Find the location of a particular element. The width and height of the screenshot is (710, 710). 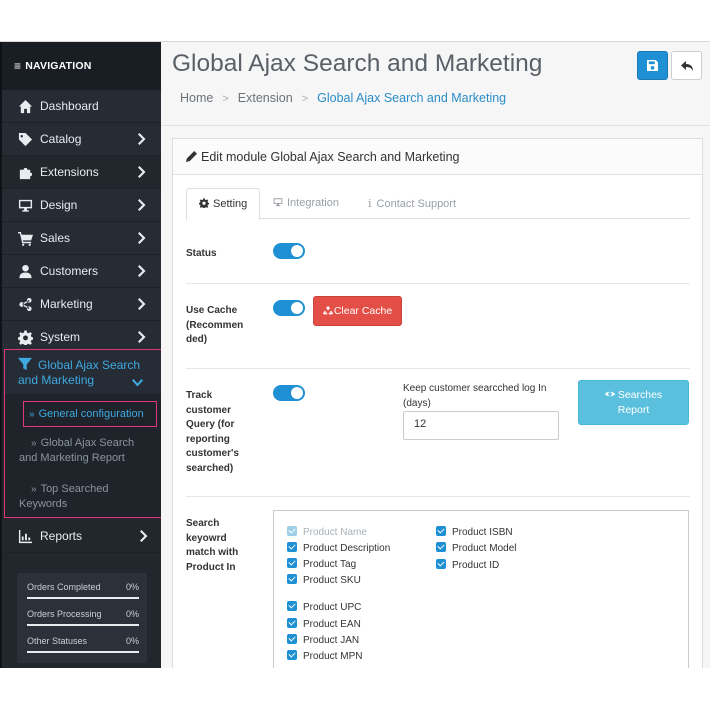

match-product-label: Search keyowrd match with Product In is located at coordinates (212, 546).